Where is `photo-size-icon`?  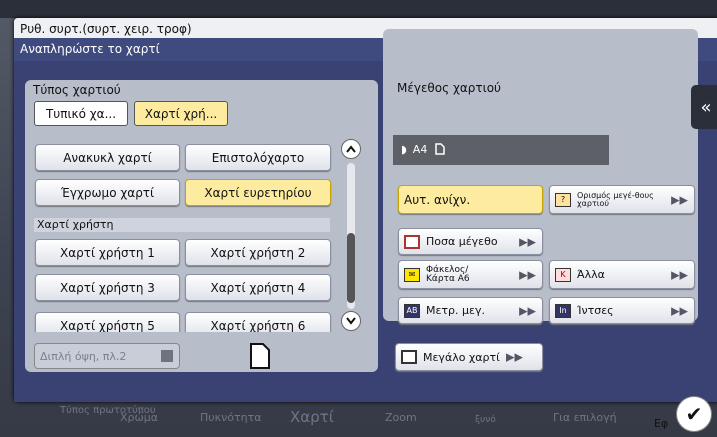 photo-size-icon is located at coordinates (412, 241).